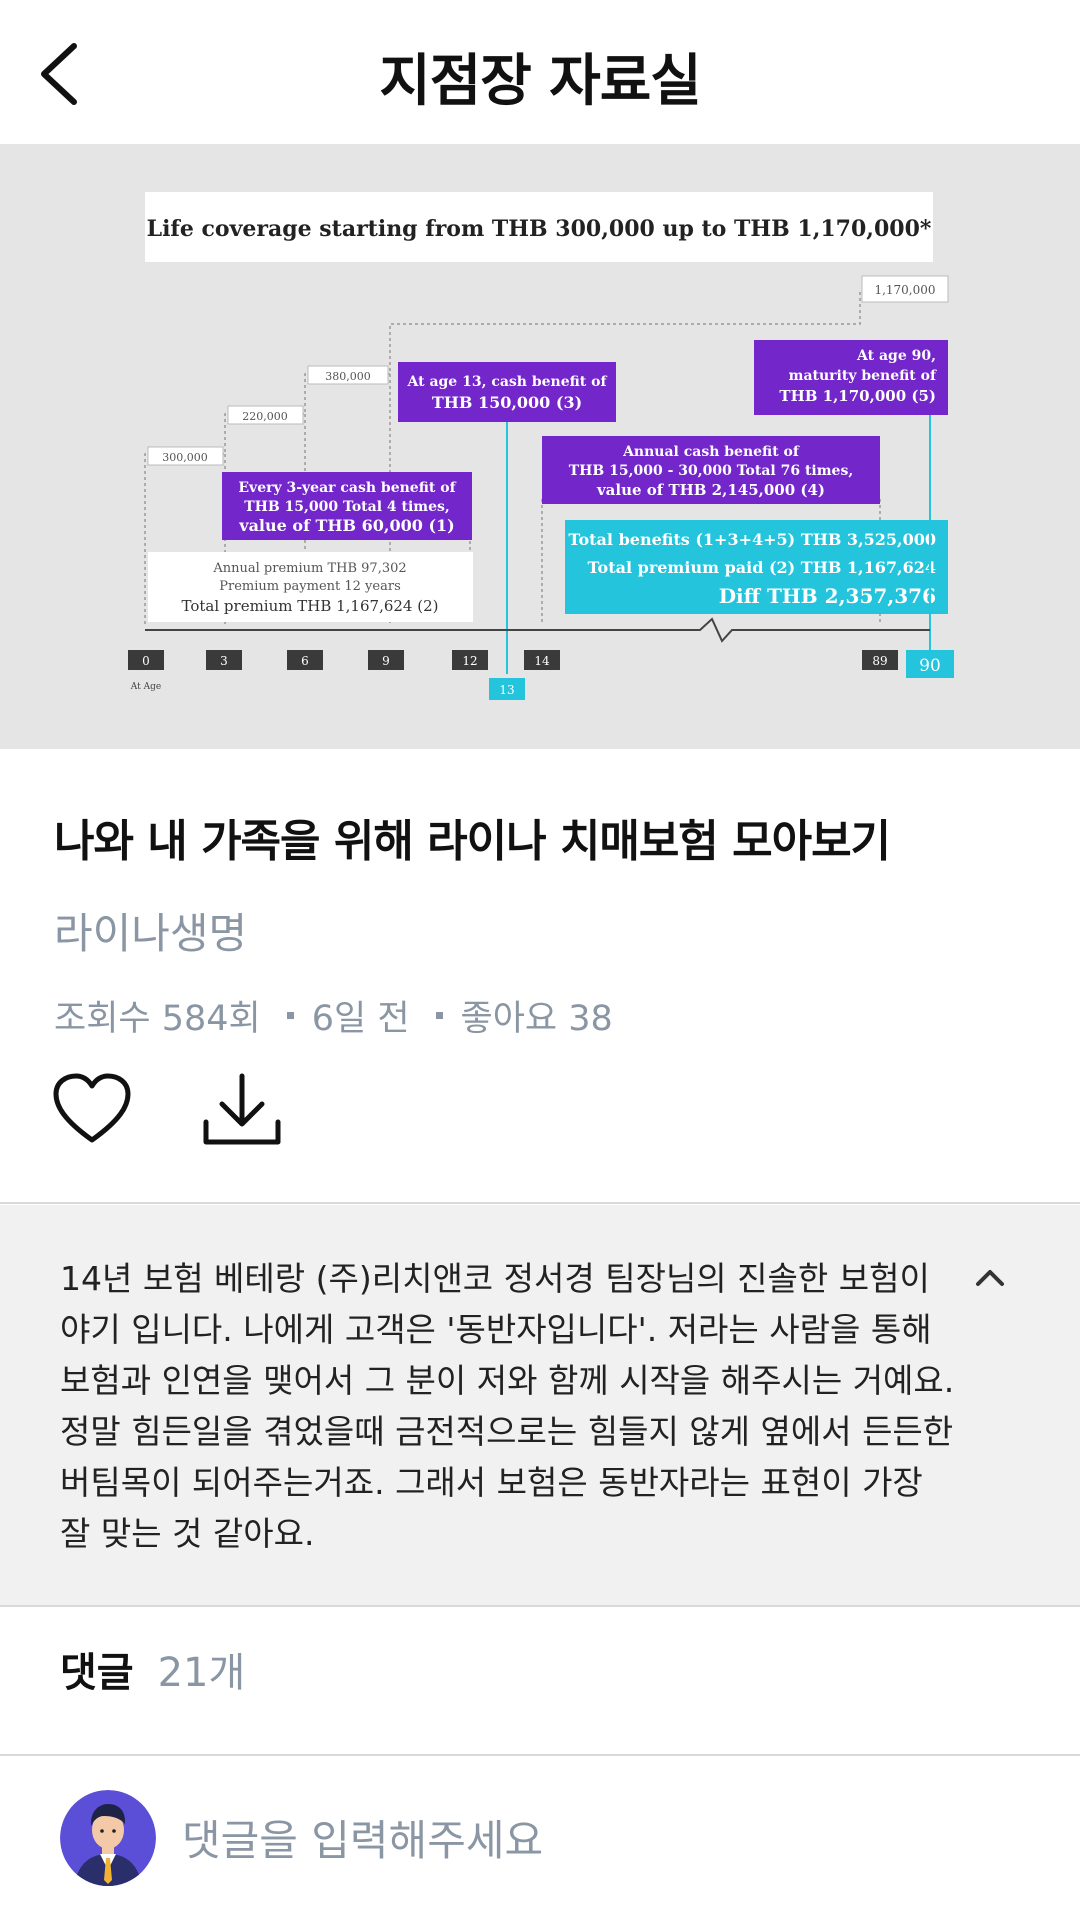  What do you see at coordinates (265, 416) in the screenshot?
I see `coverage-step-label: 220,000` at bounding box center [265, 416].